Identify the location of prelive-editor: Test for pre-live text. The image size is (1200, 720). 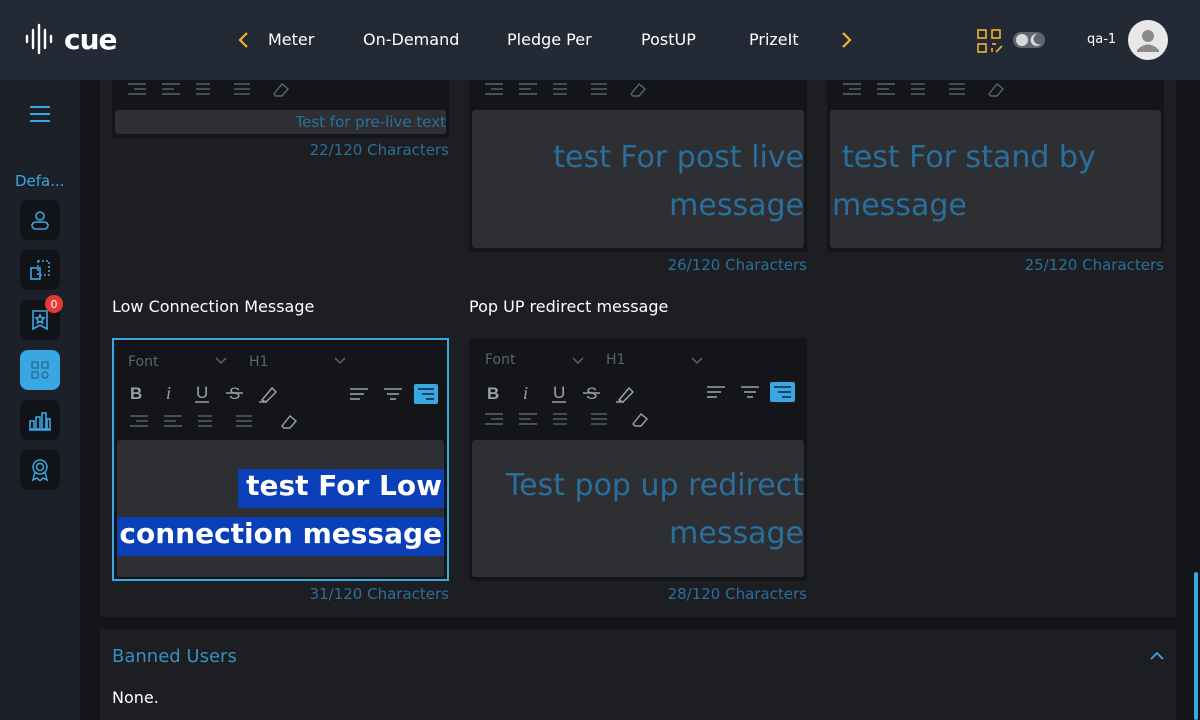
(280, 109).